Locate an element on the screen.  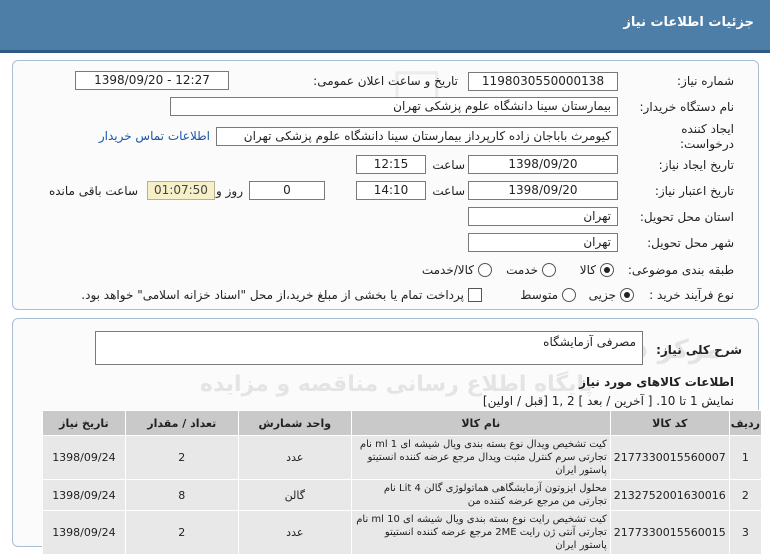
remaining-time-field: 01:07:50 is located at coordinates (181, 190).